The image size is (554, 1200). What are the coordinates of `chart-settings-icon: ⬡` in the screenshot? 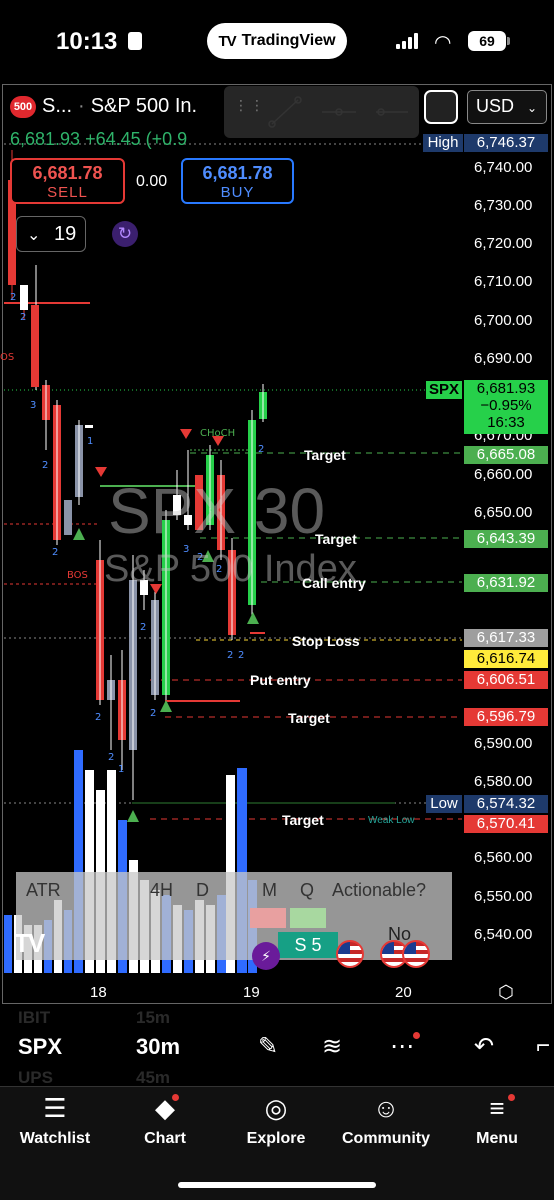 It's located at (509, 993).